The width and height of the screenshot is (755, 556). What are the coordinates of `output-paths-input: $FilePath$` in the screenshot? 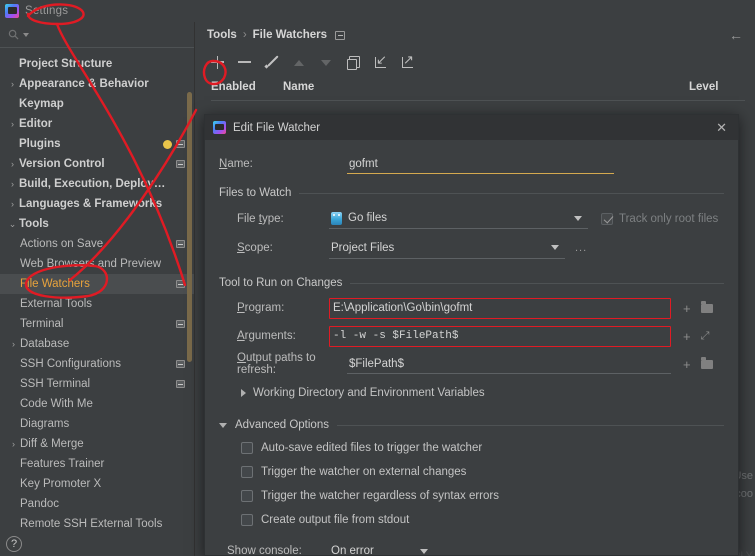 It's located at (509, 364).